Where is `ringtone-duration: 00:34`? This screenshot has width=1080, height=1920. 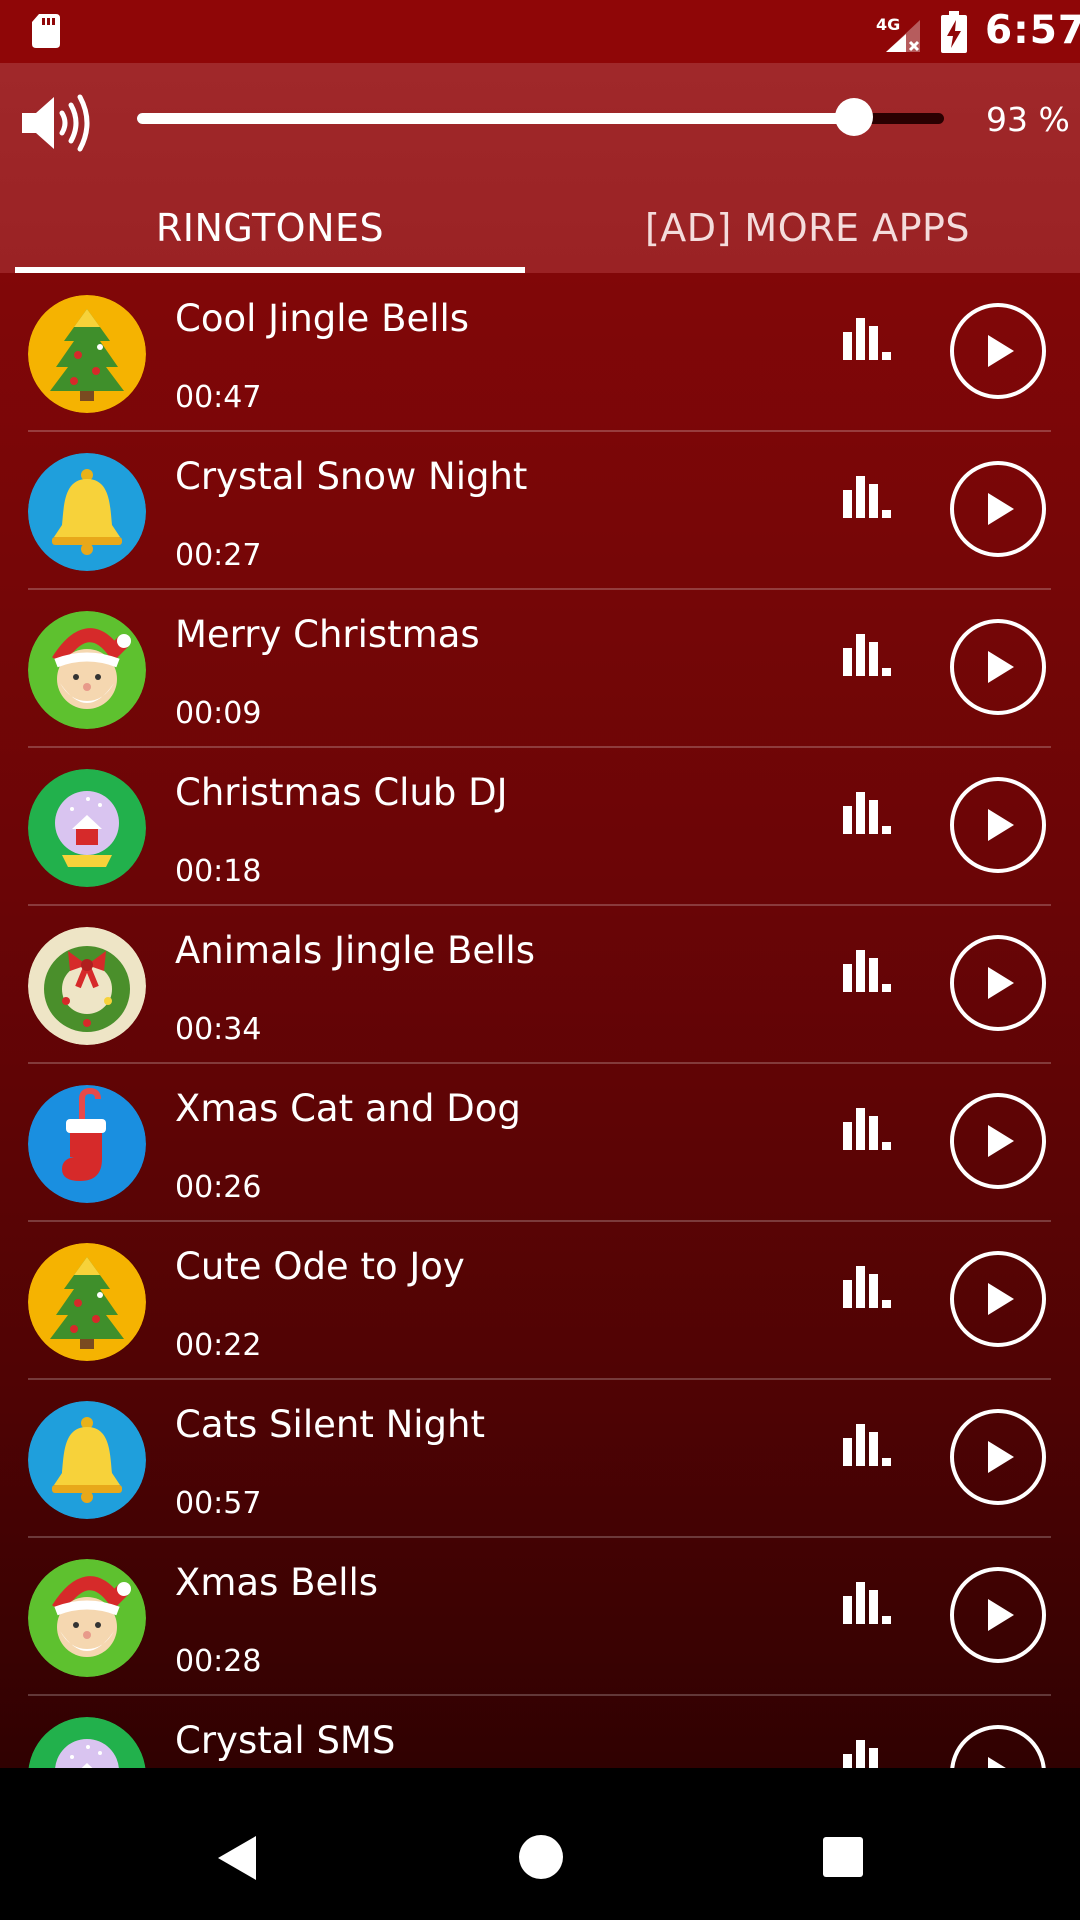 ringtone-duration: 00:34 is located at coordinates (218, 1029).